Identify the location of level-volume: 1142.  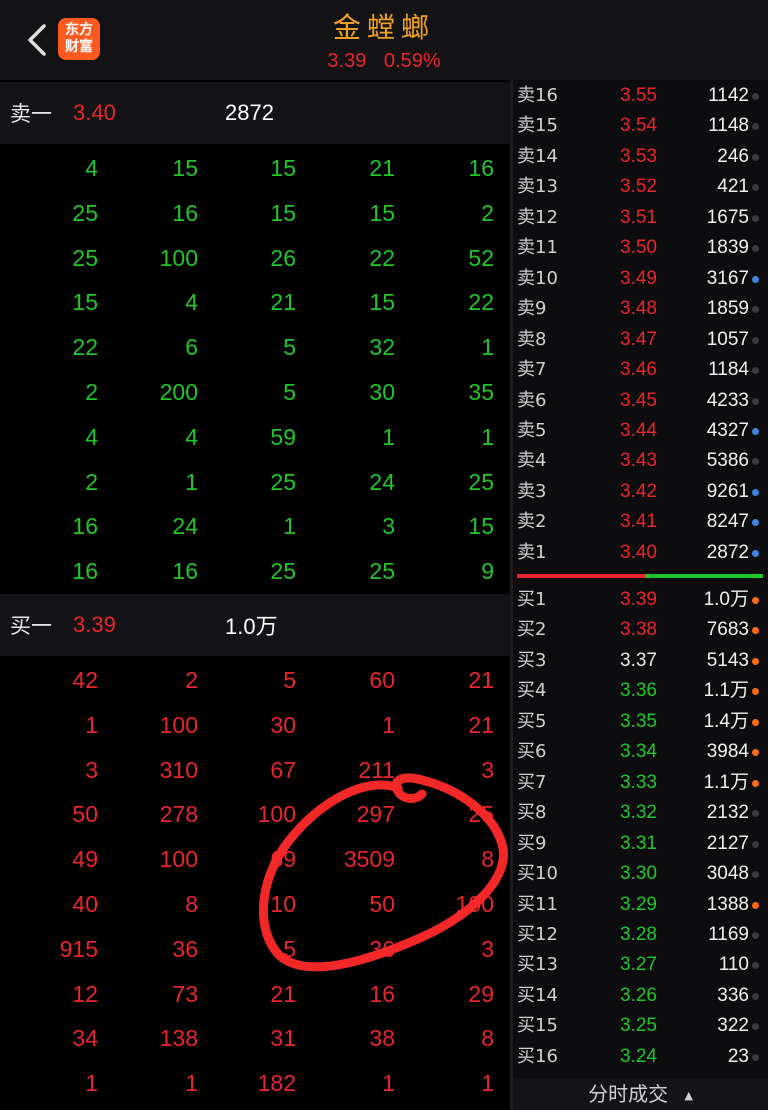
(728, 95).